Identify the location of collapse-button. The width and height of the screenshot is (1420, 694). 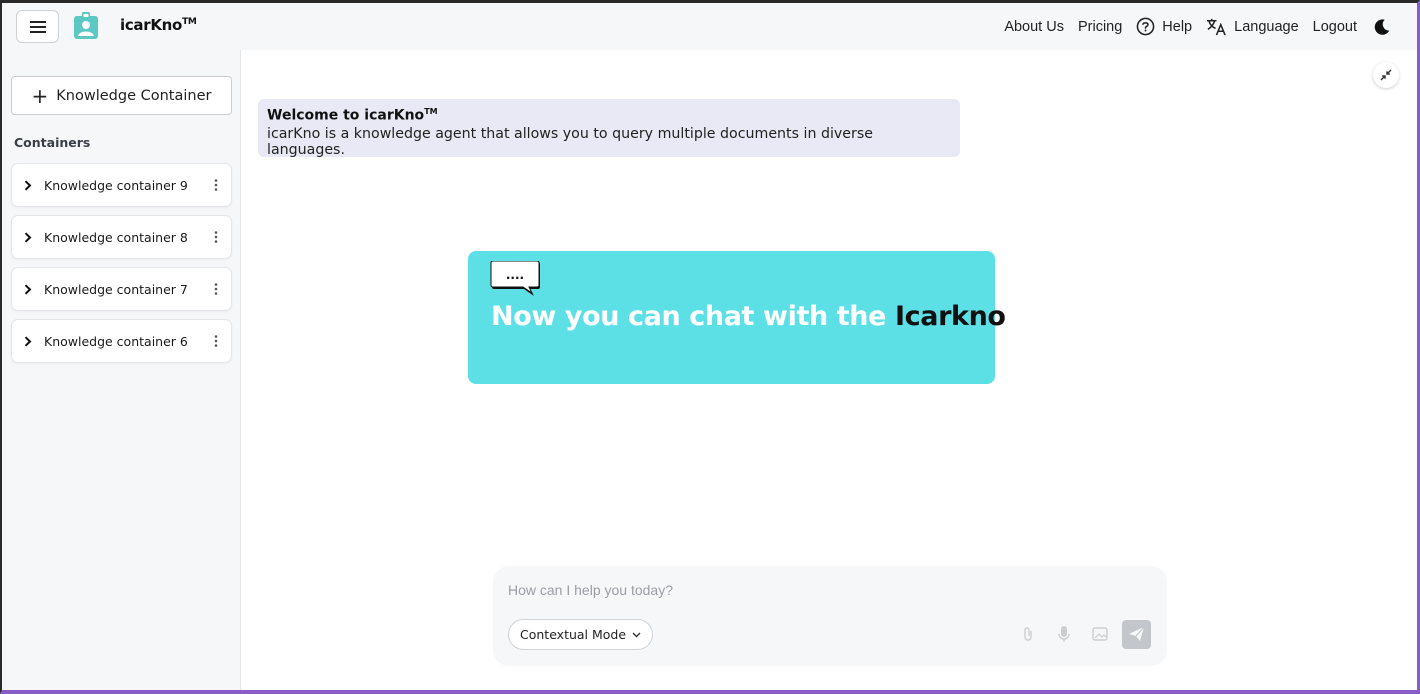
(1386, 75).